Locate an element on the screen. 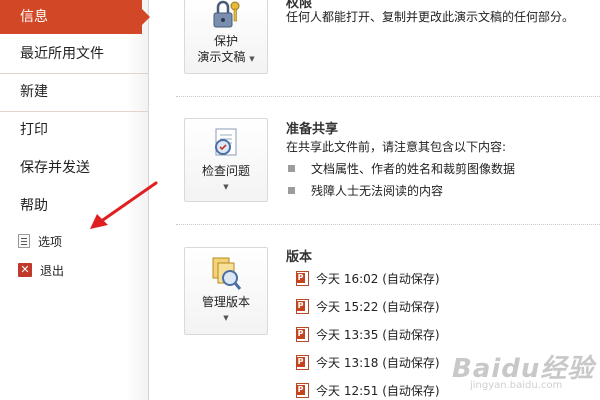  check-issues-button: 检查问题 ▼ is located at coordinates (226, 160).